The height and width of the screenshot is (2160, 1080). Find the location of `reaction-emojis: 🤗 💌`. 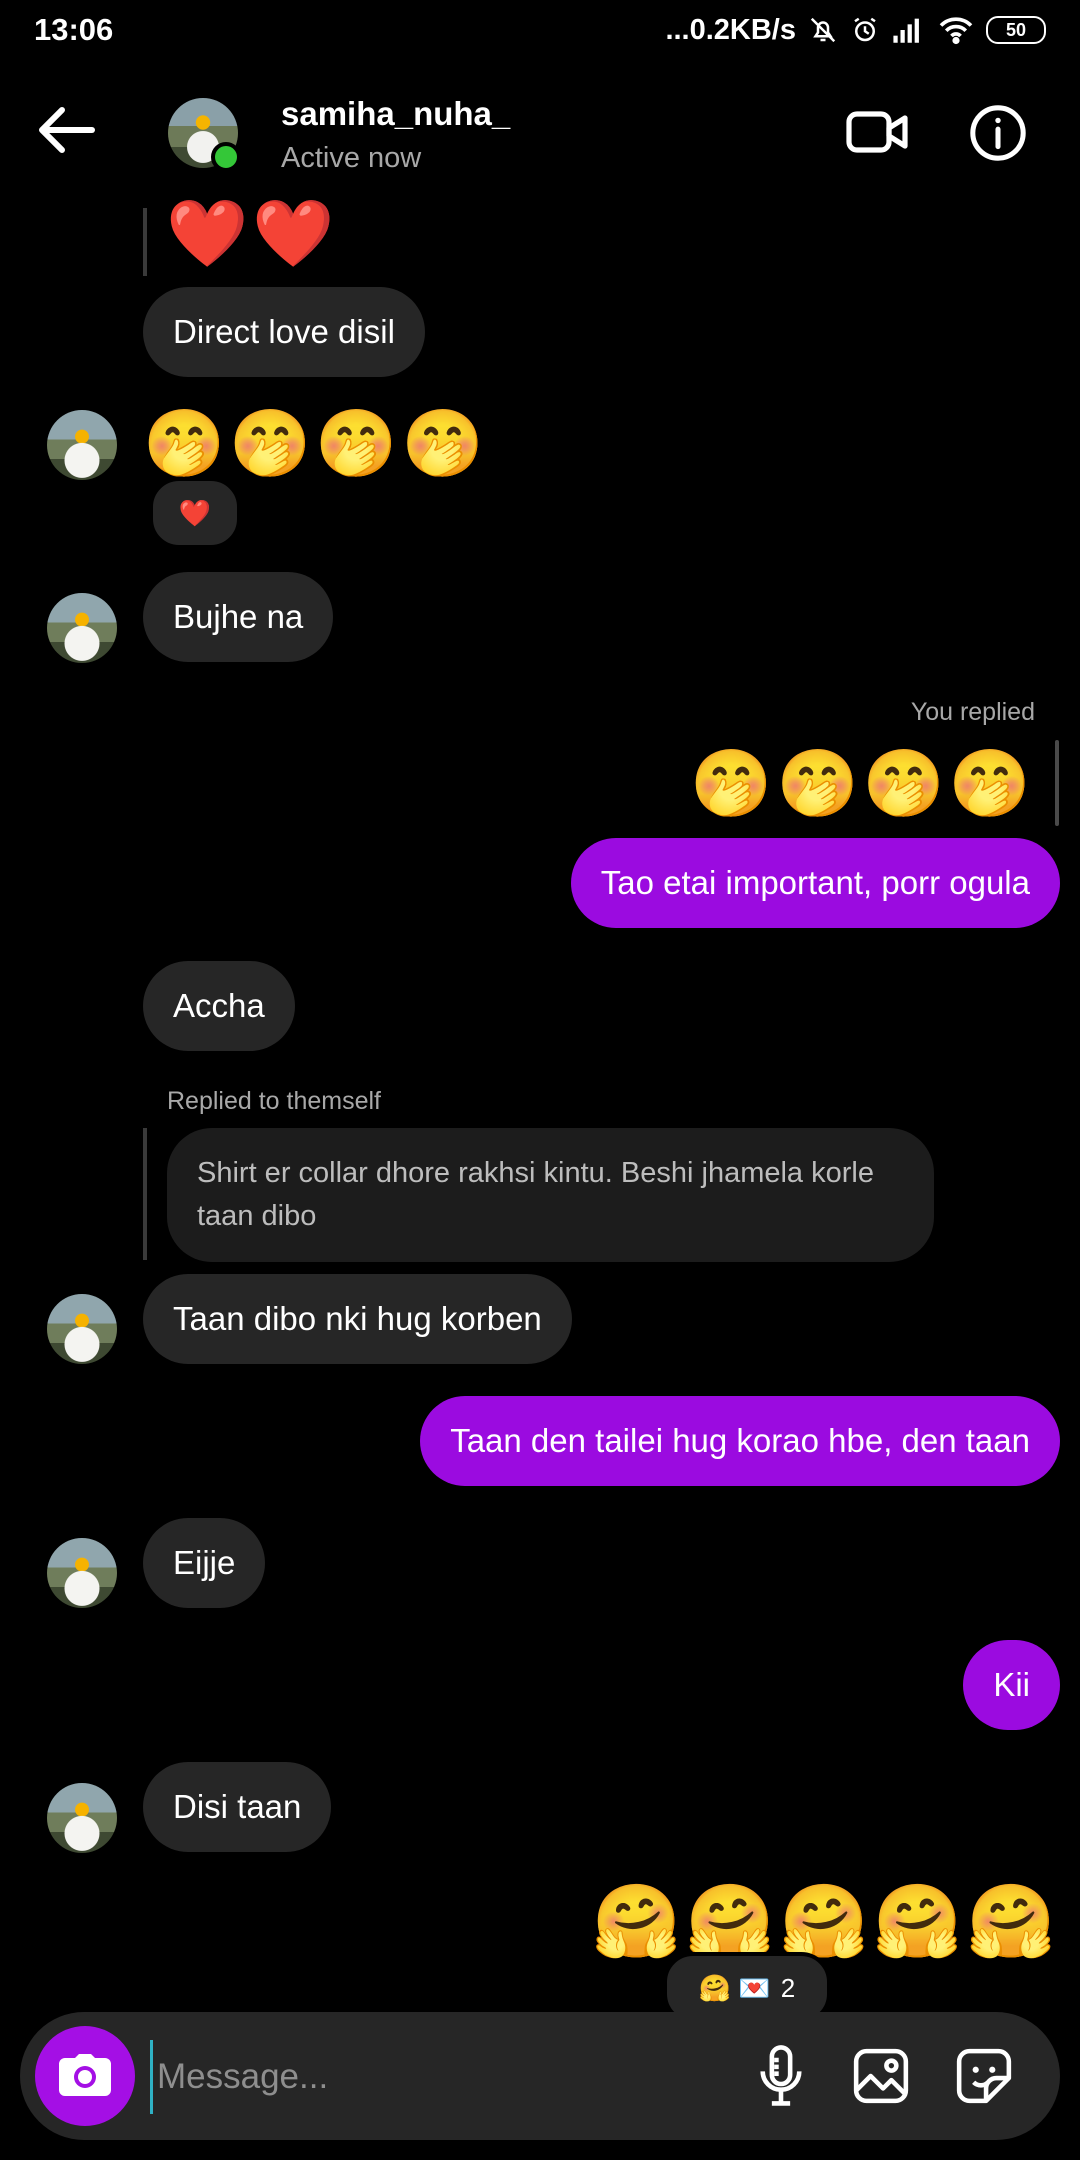

reaction-emojis: 🤗 💌 is located at coordinates (734, 1987).